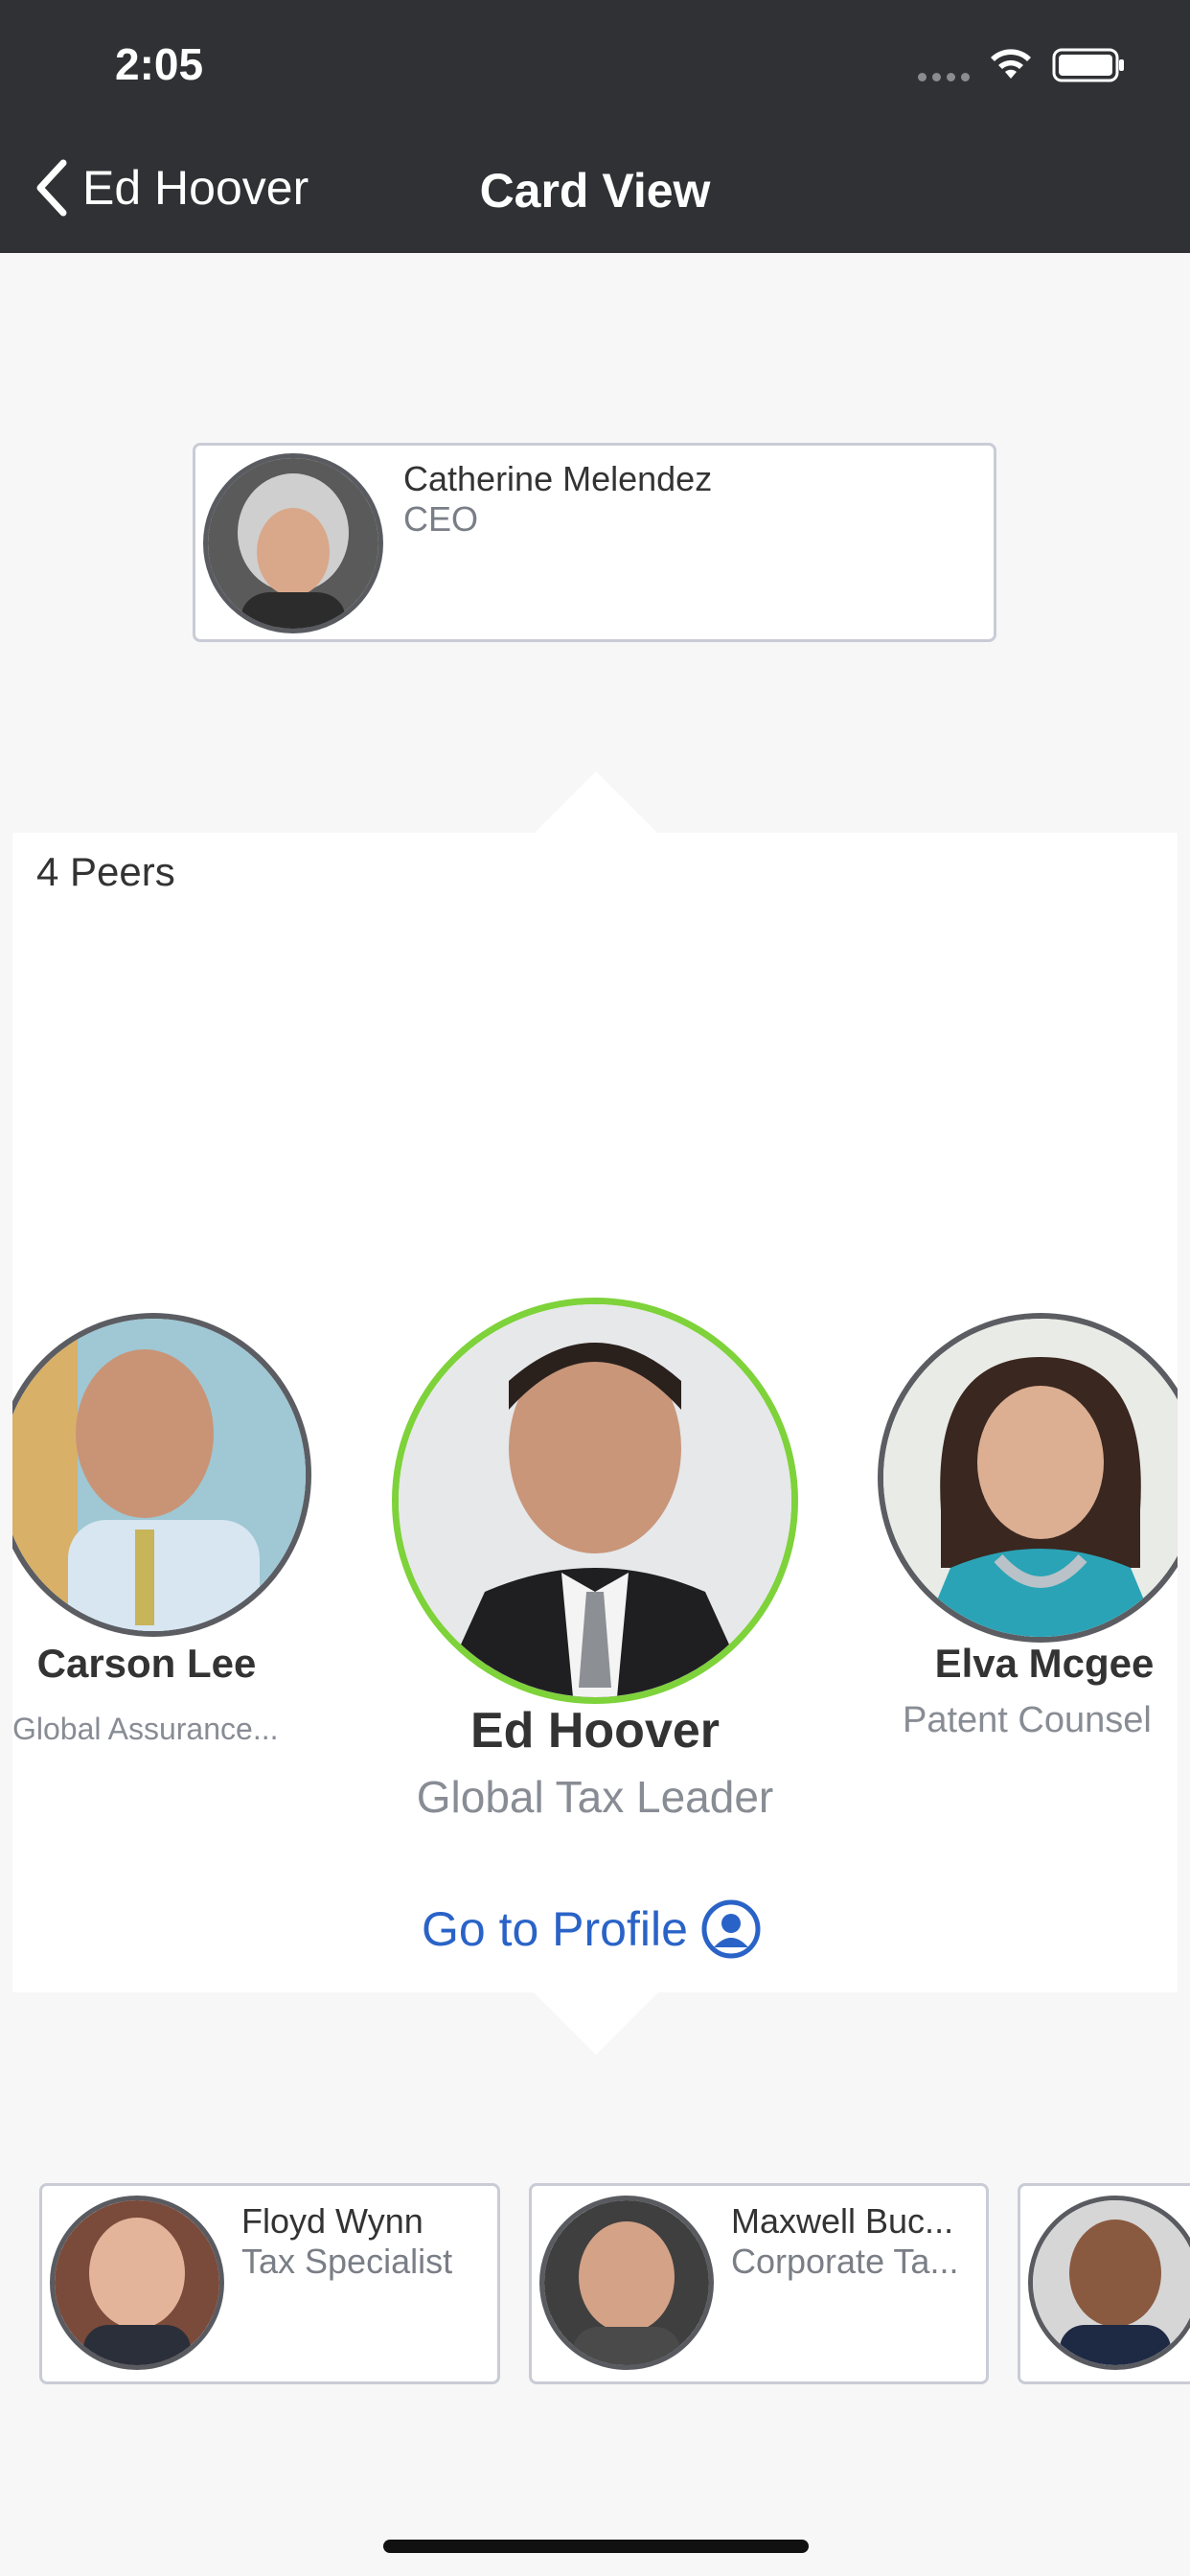  I want to click on peer-name: Elva Mcgee, so click(1044, 1663).